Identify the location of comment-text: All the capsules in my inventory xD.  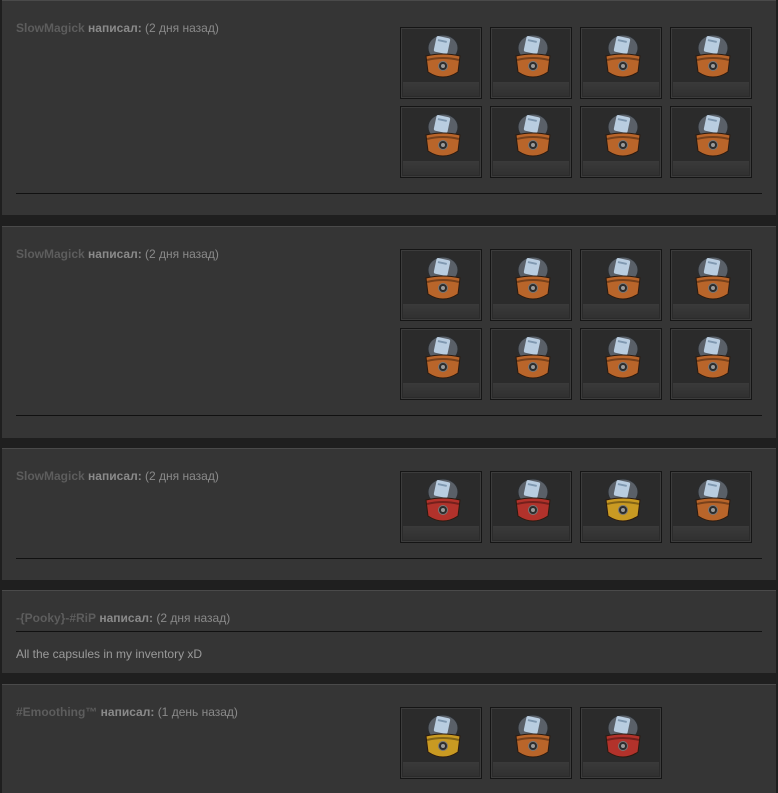
(109, 654).